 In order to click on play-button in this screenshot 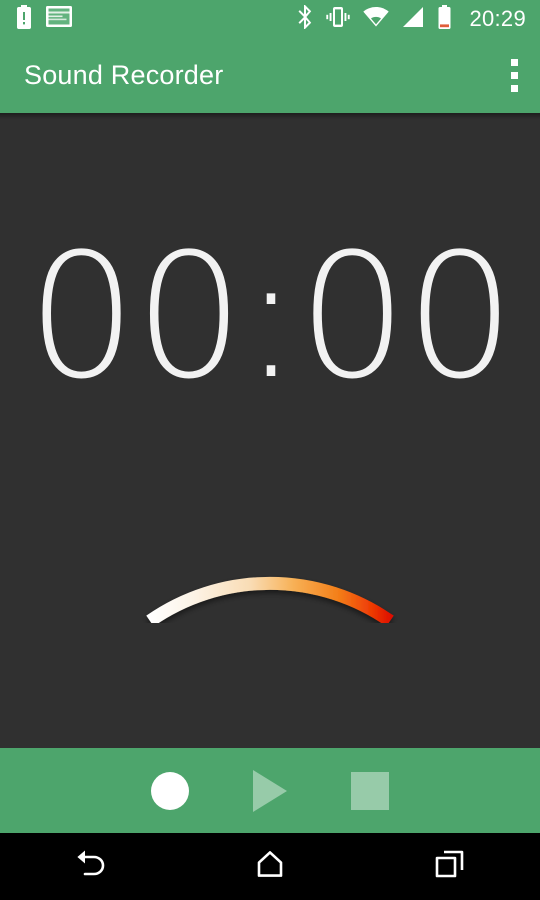, I will do `click(270, 790)`.